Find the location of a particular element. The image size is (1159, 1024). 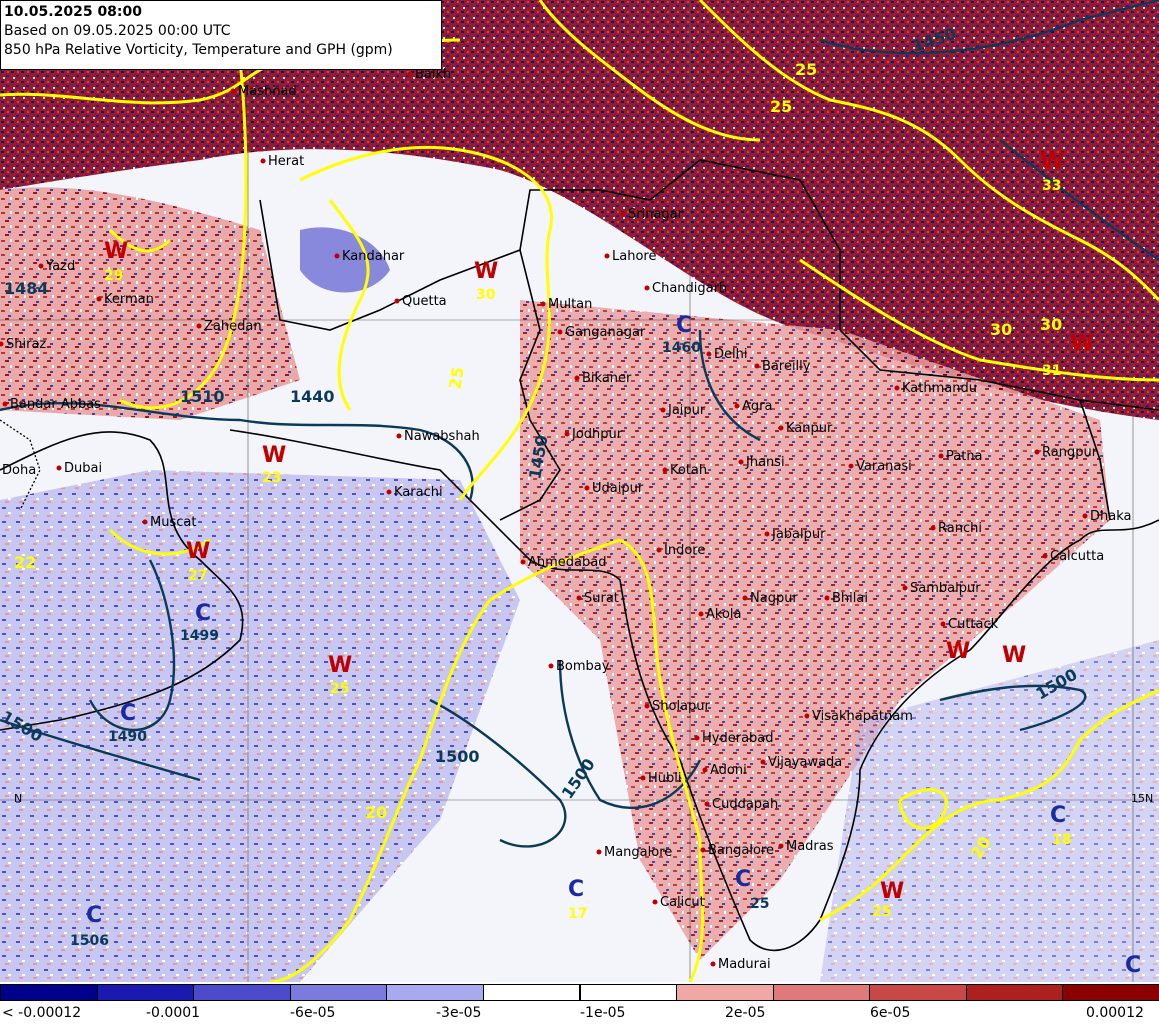

city-label: Hyderabad is located at coordinates (738, 738).